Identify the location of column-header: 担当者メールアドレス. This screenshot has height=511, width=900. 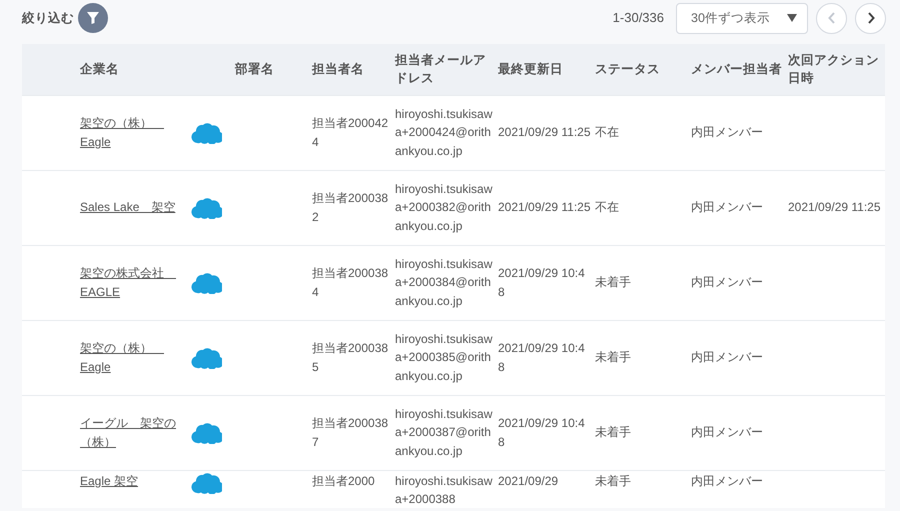
(440, 69).